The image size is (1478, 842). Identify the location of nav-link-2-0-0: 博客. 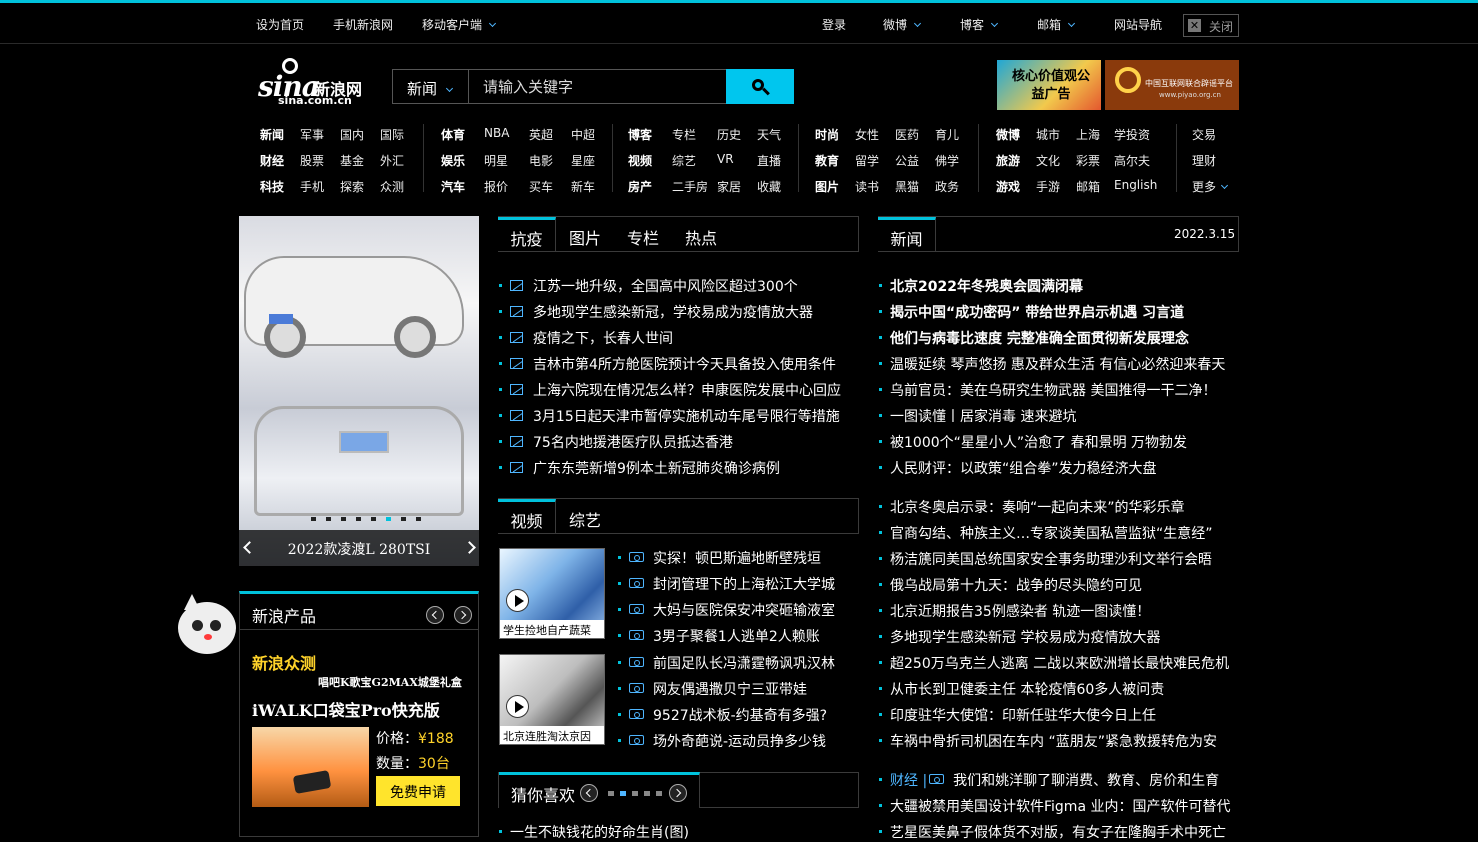
(640, 134).